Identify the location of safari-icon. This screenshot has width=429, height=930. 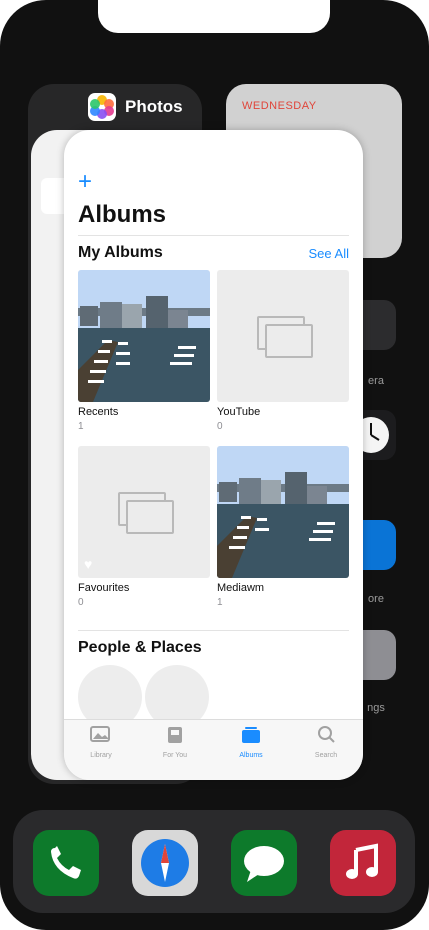
(165, 863).